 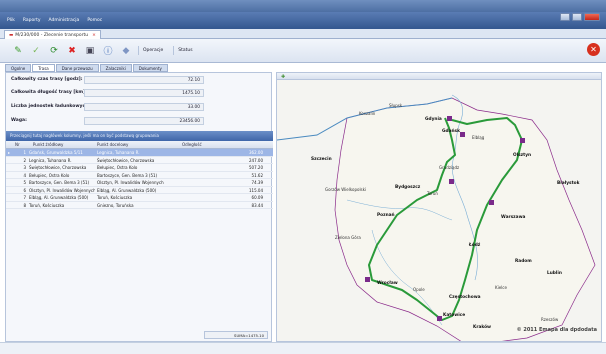 I want to click on close-document-button: ✕, so click(x=593, y=49).